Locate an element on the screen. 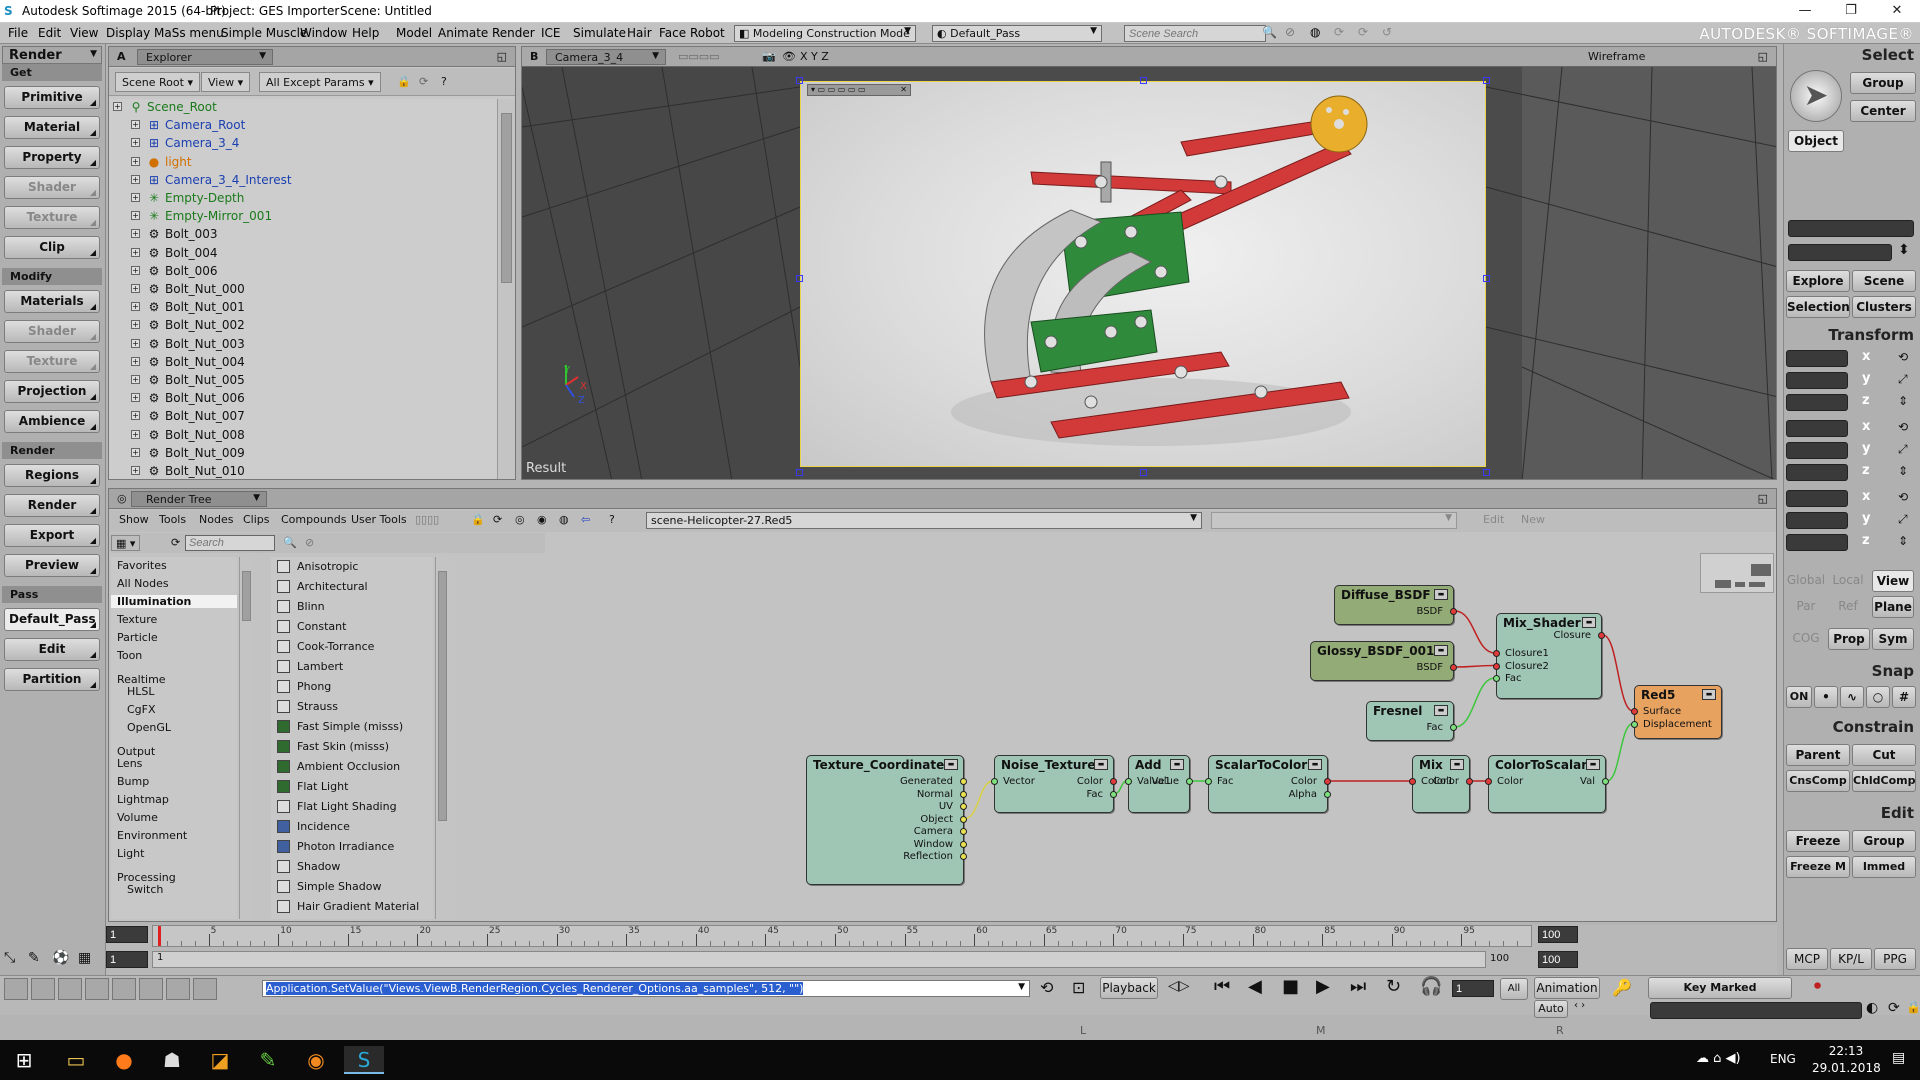 The width and height of the screenshot is (1920, 1080). axis-tool-icon: ⤢ is located at coordinates (1903, 379).